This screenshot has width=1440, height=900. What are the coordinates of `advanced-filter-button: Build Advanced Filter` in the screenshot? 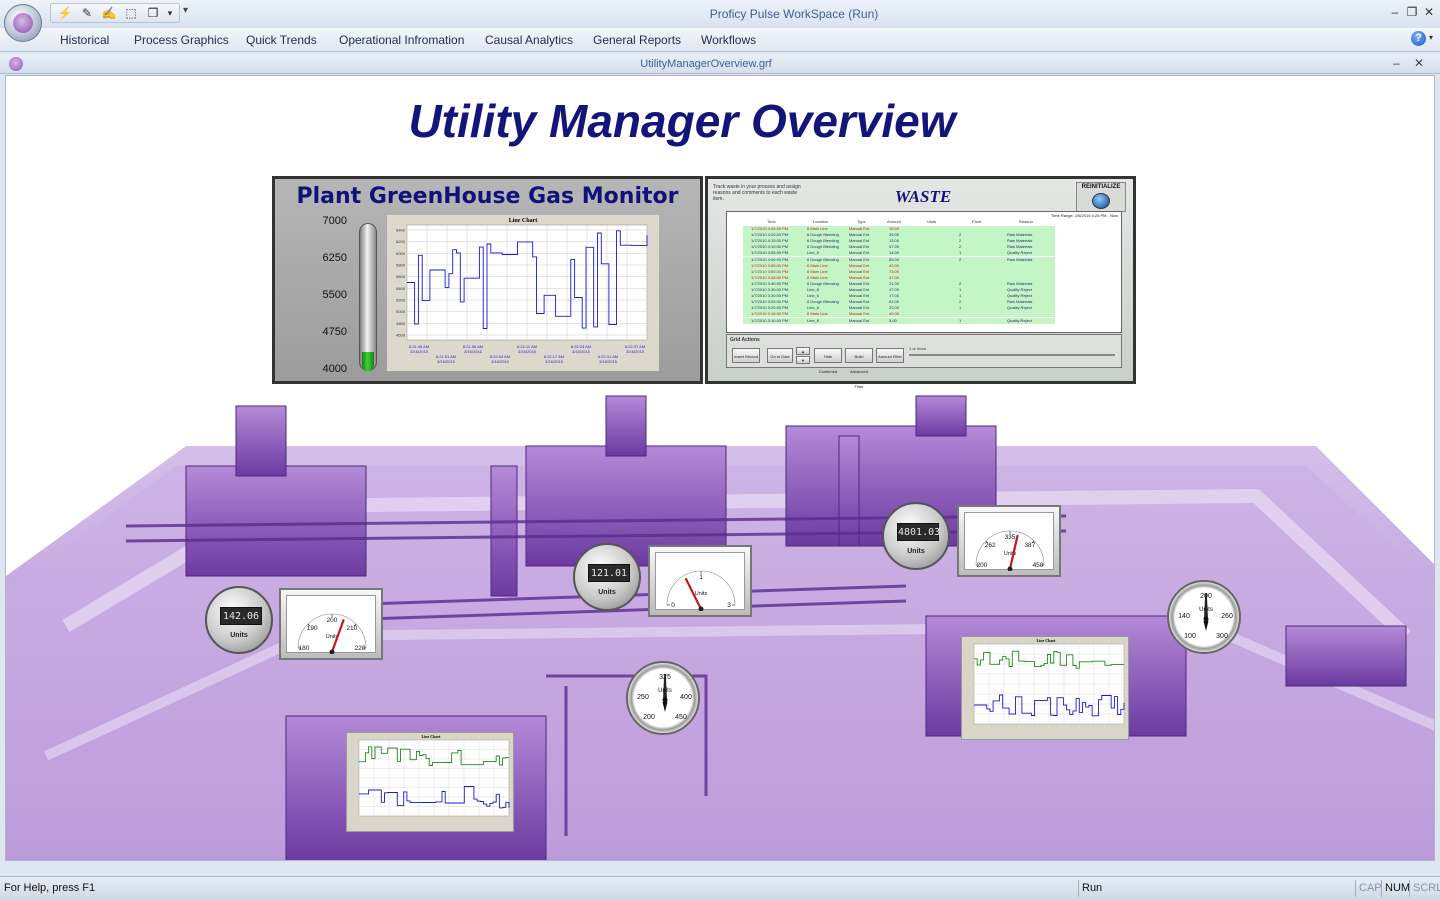 It's located at (859, 368).